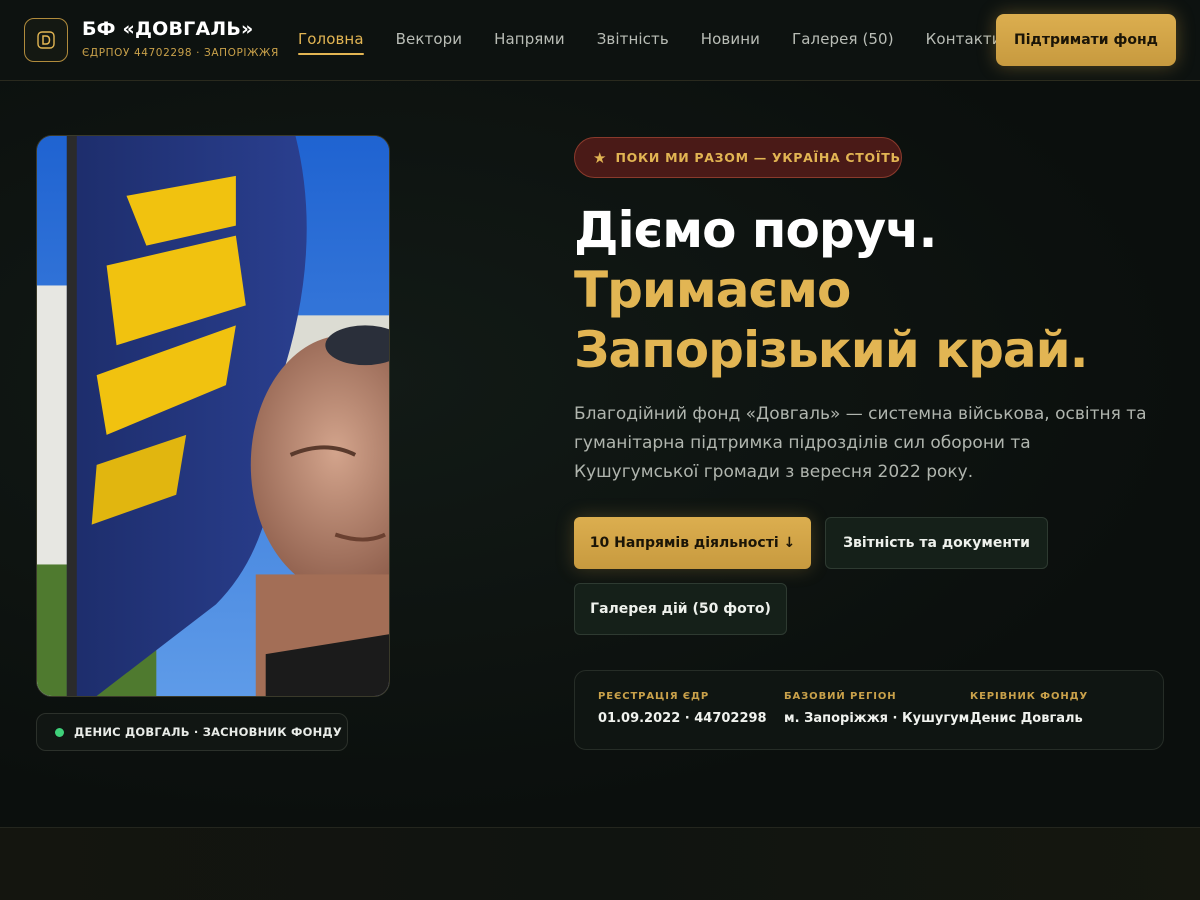 This screenshot has width=1200, height=900. I want to click on info-value: 01.09.2022 · 44702298, so click(682, 718).